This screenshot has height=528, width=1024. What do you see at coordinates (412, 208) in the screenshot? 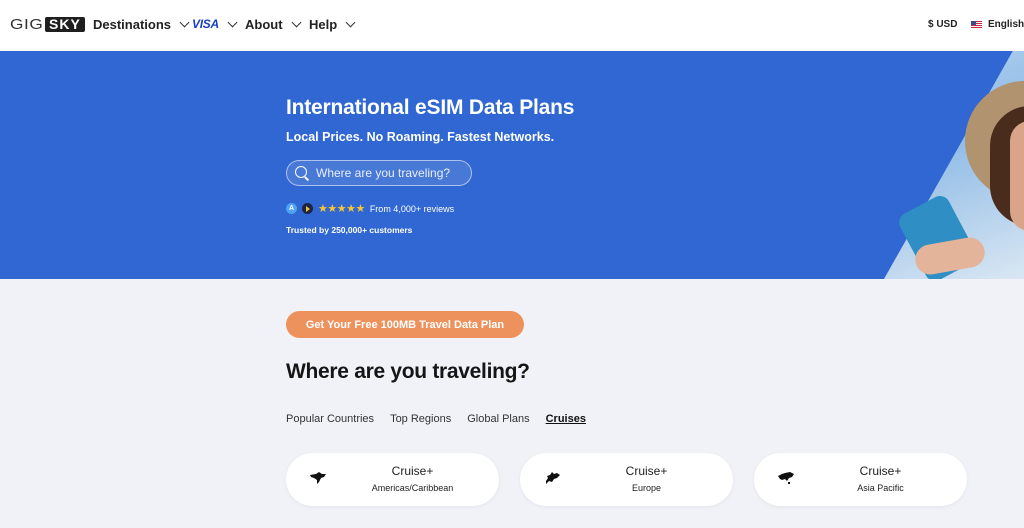
I see `reviews-count: From 4,000+ reviews` at bounding box center [412, 208].